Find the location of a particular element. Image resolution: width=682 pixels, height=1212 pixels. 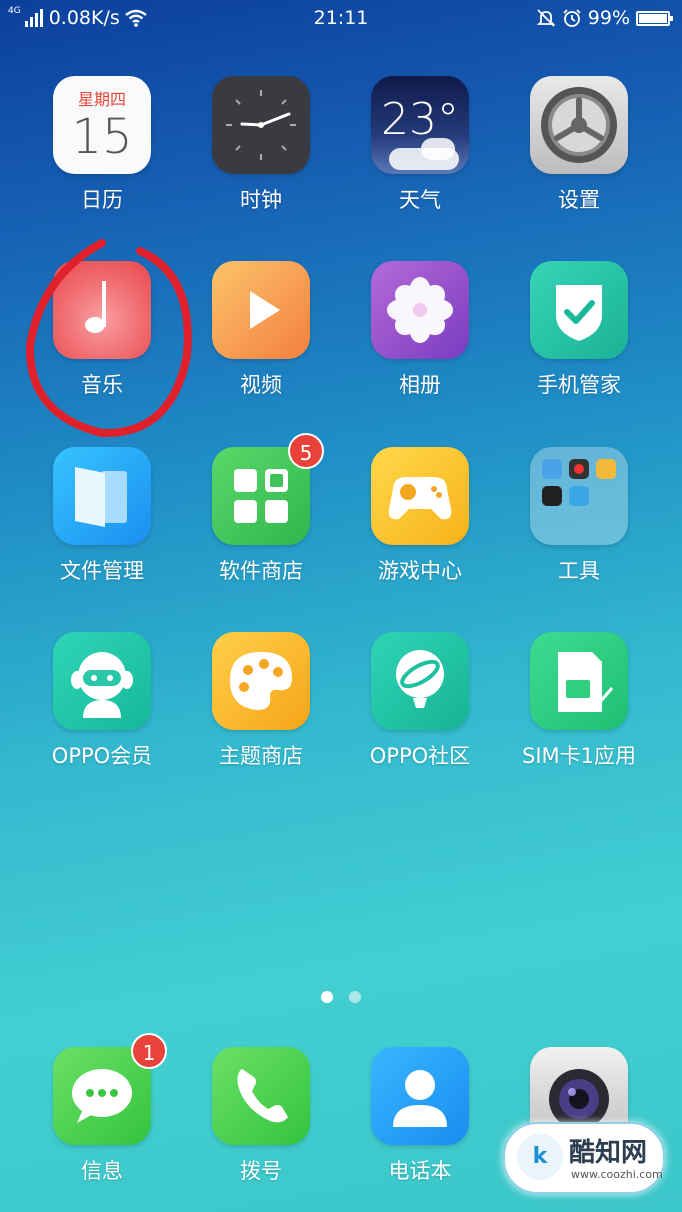

app-oppo-member: OPPO会员 is located at coordinates (102, 701).